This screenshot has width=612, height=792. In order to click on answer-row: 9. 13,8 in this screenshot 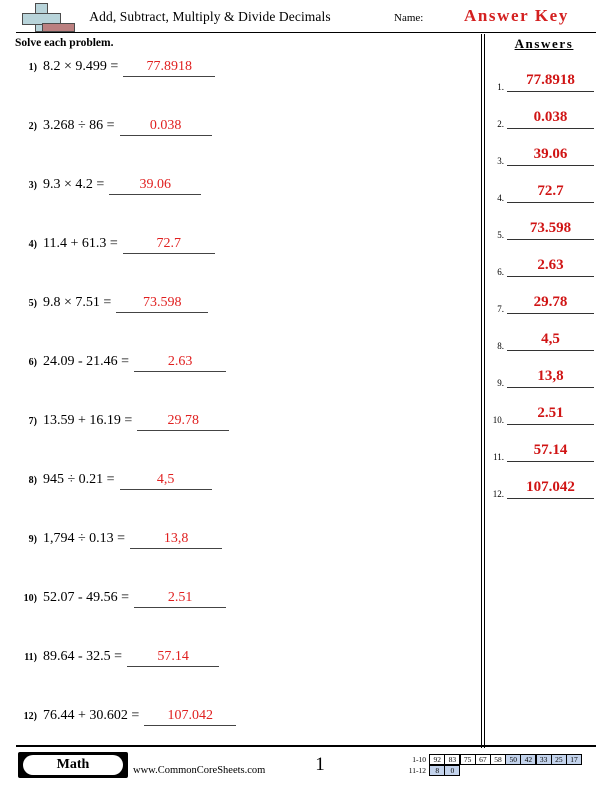, I will do `click(544, 381)`.